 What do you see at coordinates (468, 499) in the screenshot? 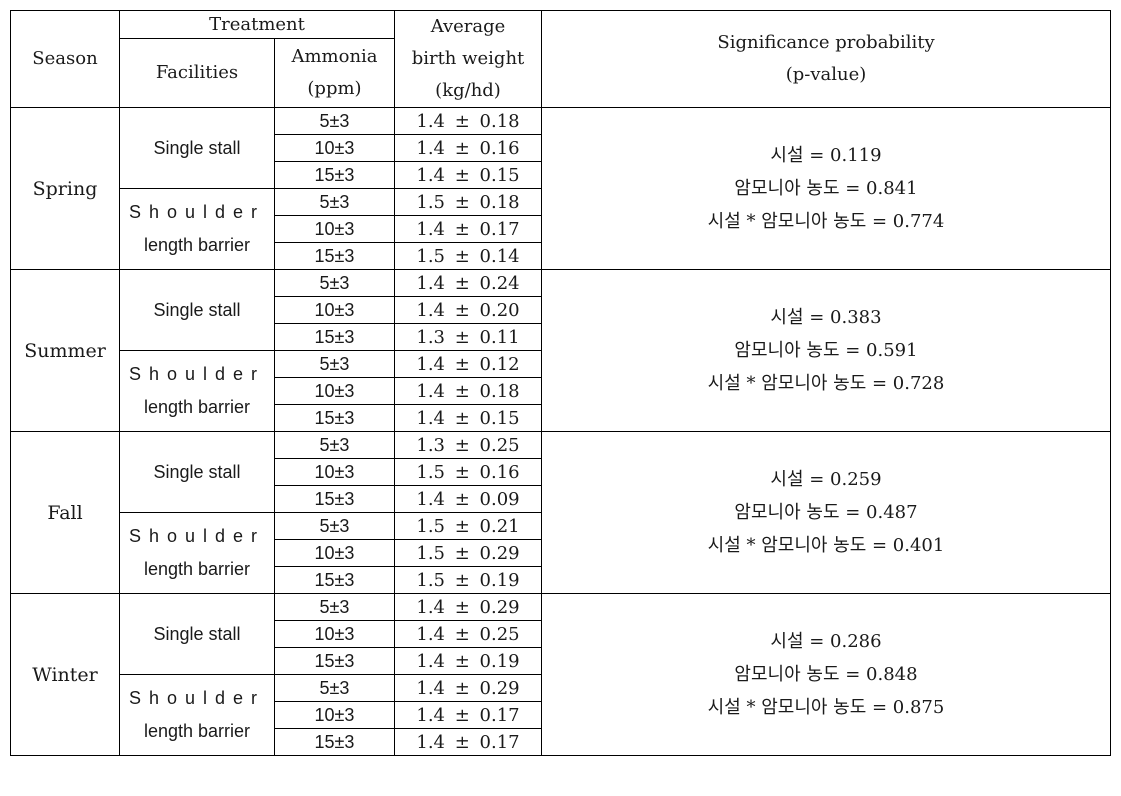
I see `birth-weight-cell: 1.4 ± 0.09` at bounding box center [468, 499].